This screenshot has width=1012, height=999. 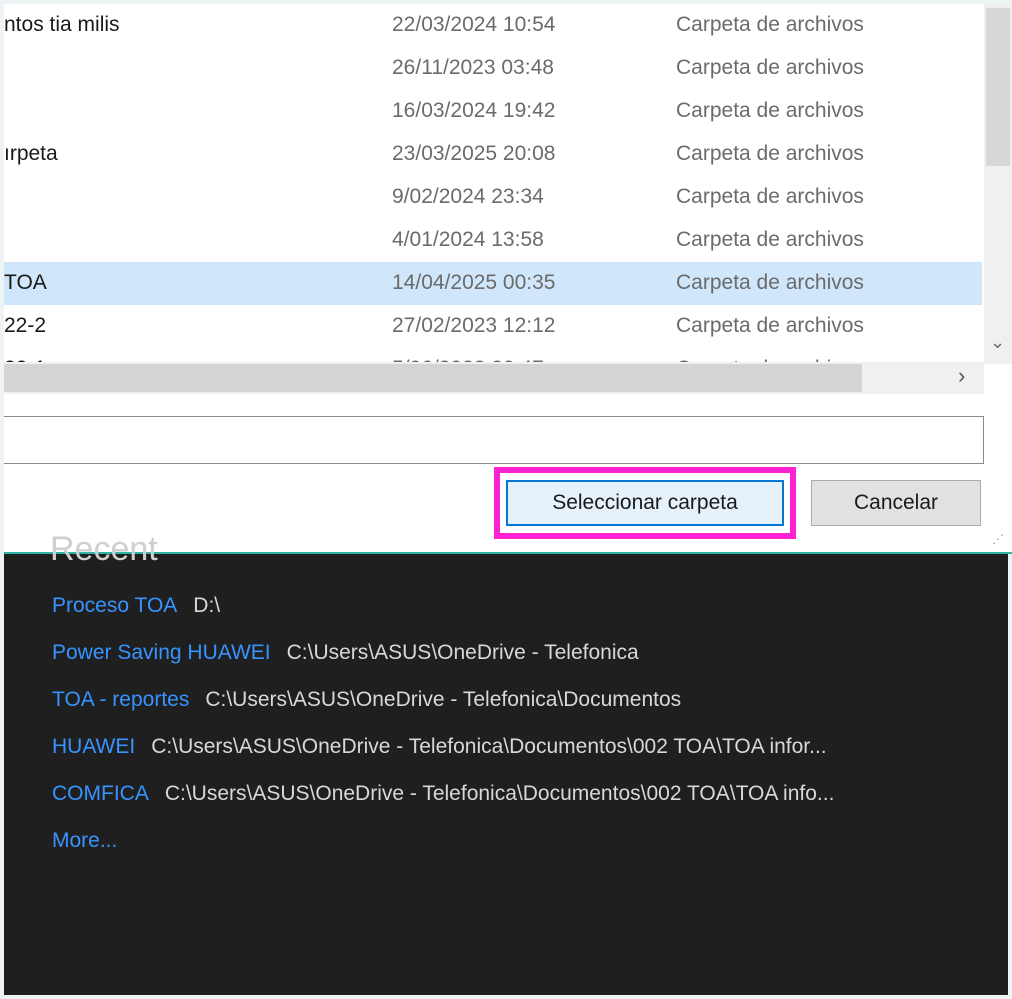 I want to click on scroll-down-icon: ⌄, so click(x=997, y=342).